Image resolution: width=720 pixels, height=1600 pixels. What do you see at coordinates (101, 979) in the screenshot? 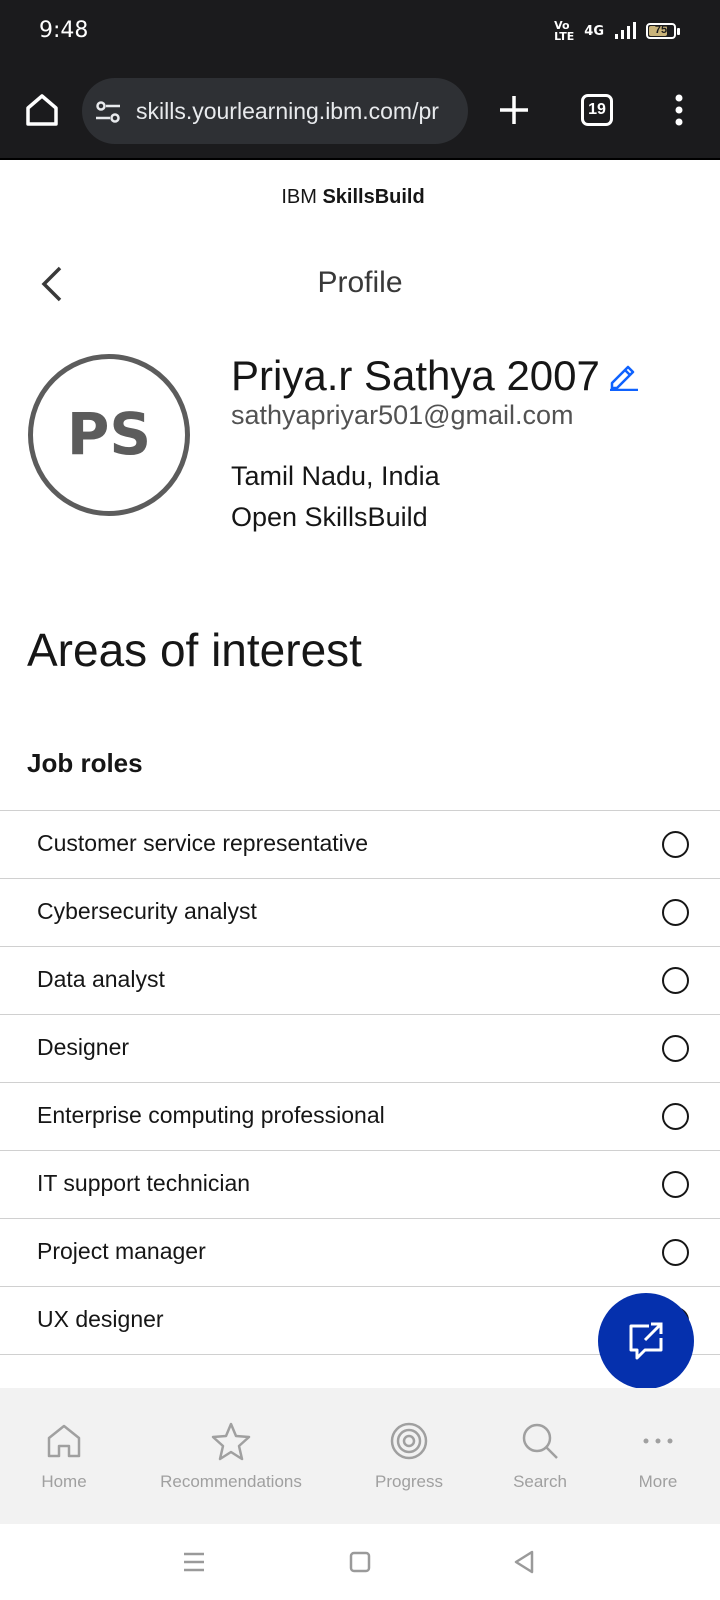
I see `job-role-label: Data analyst` at bounding box center [101, 979].